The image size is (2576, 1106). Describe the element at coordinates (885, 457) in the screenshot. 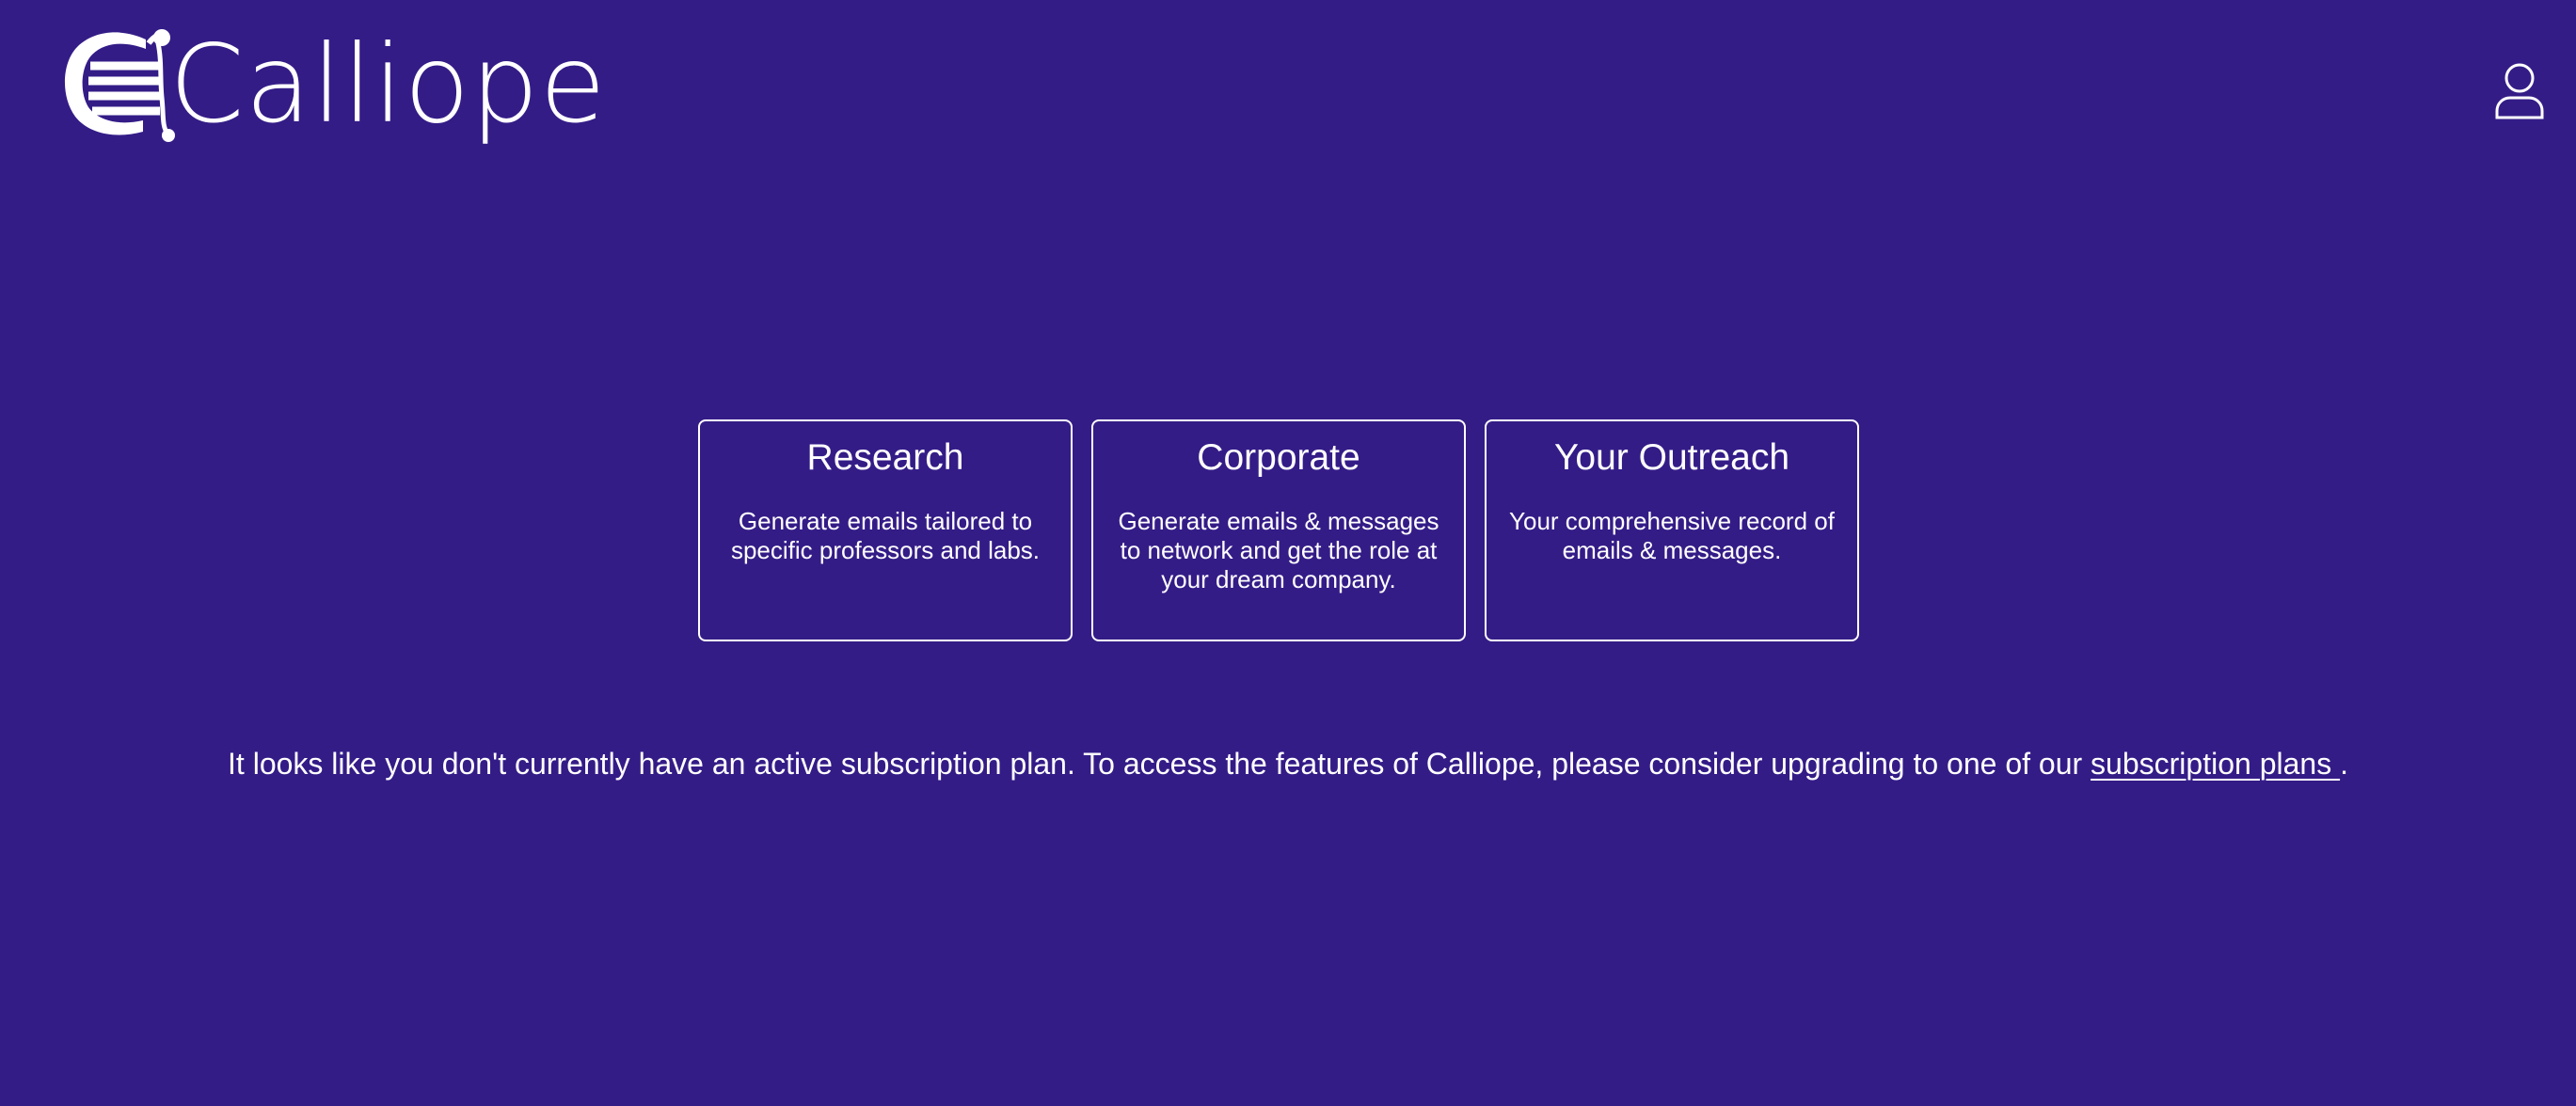

I see `card-title: Research` at that location.